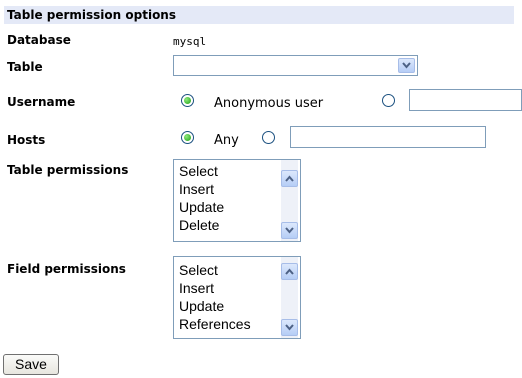 Image resolution: width=522 pixels, height=378 pixels. What do you see at coordinates (190, 41) in the screenshot?
I see `database-value: mysql` at bounding box center [190, 41].